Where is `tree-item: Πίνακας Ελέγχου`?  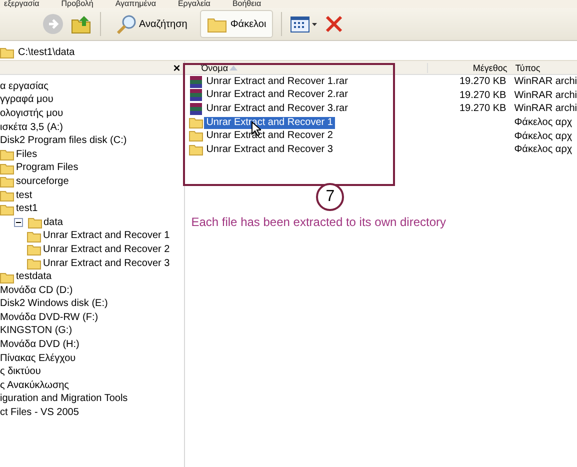 tree-item: Πίνακας Ελέγχου is located at coordinates (38, 358).